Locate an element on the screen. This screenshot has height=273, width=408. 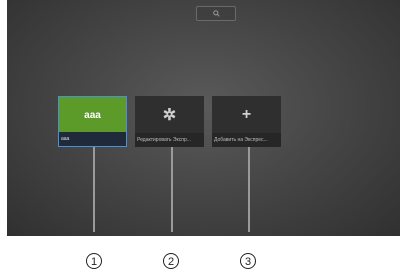
gear-icon: ✲ is located at coordinates (169, 115).